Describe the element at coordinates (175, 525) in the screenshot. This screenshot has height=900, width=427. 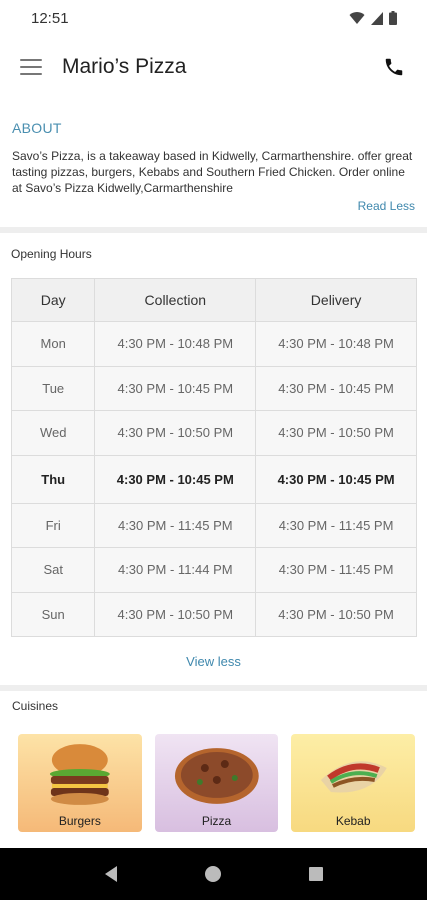
I see `row-collection: 4:30 PM - 11:45 PM` at that location.